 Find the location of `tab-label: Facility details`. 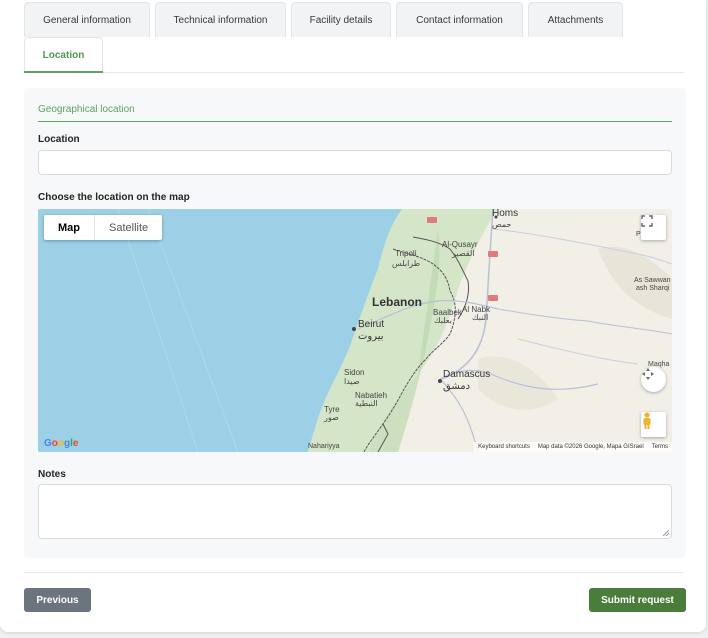

tab-label: Facility details is located at coordinates (341, 20).